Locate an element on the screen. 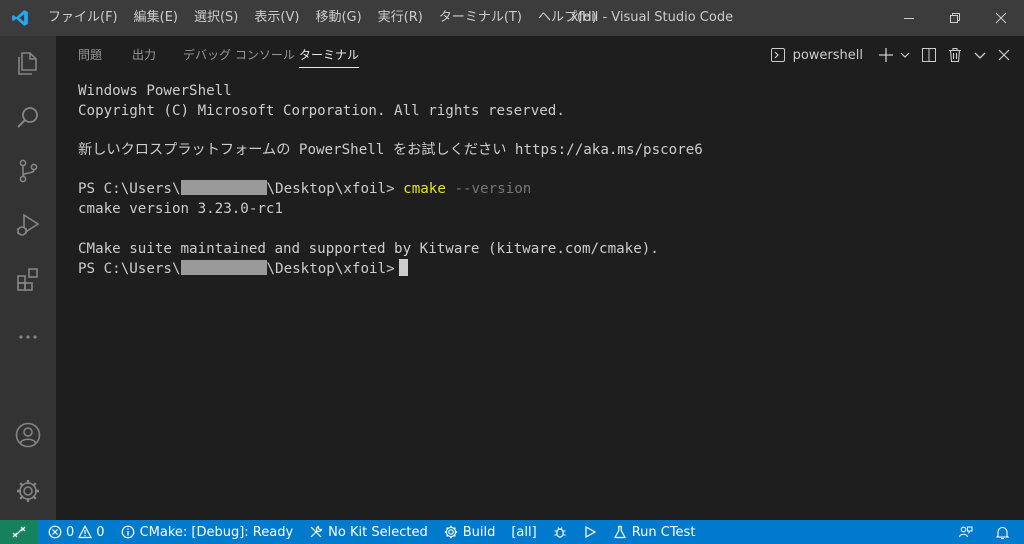 Image resolution: width=1024 pixels, height=544 pixels. terminal-selector: powershell is located at coordinates (816, 55).